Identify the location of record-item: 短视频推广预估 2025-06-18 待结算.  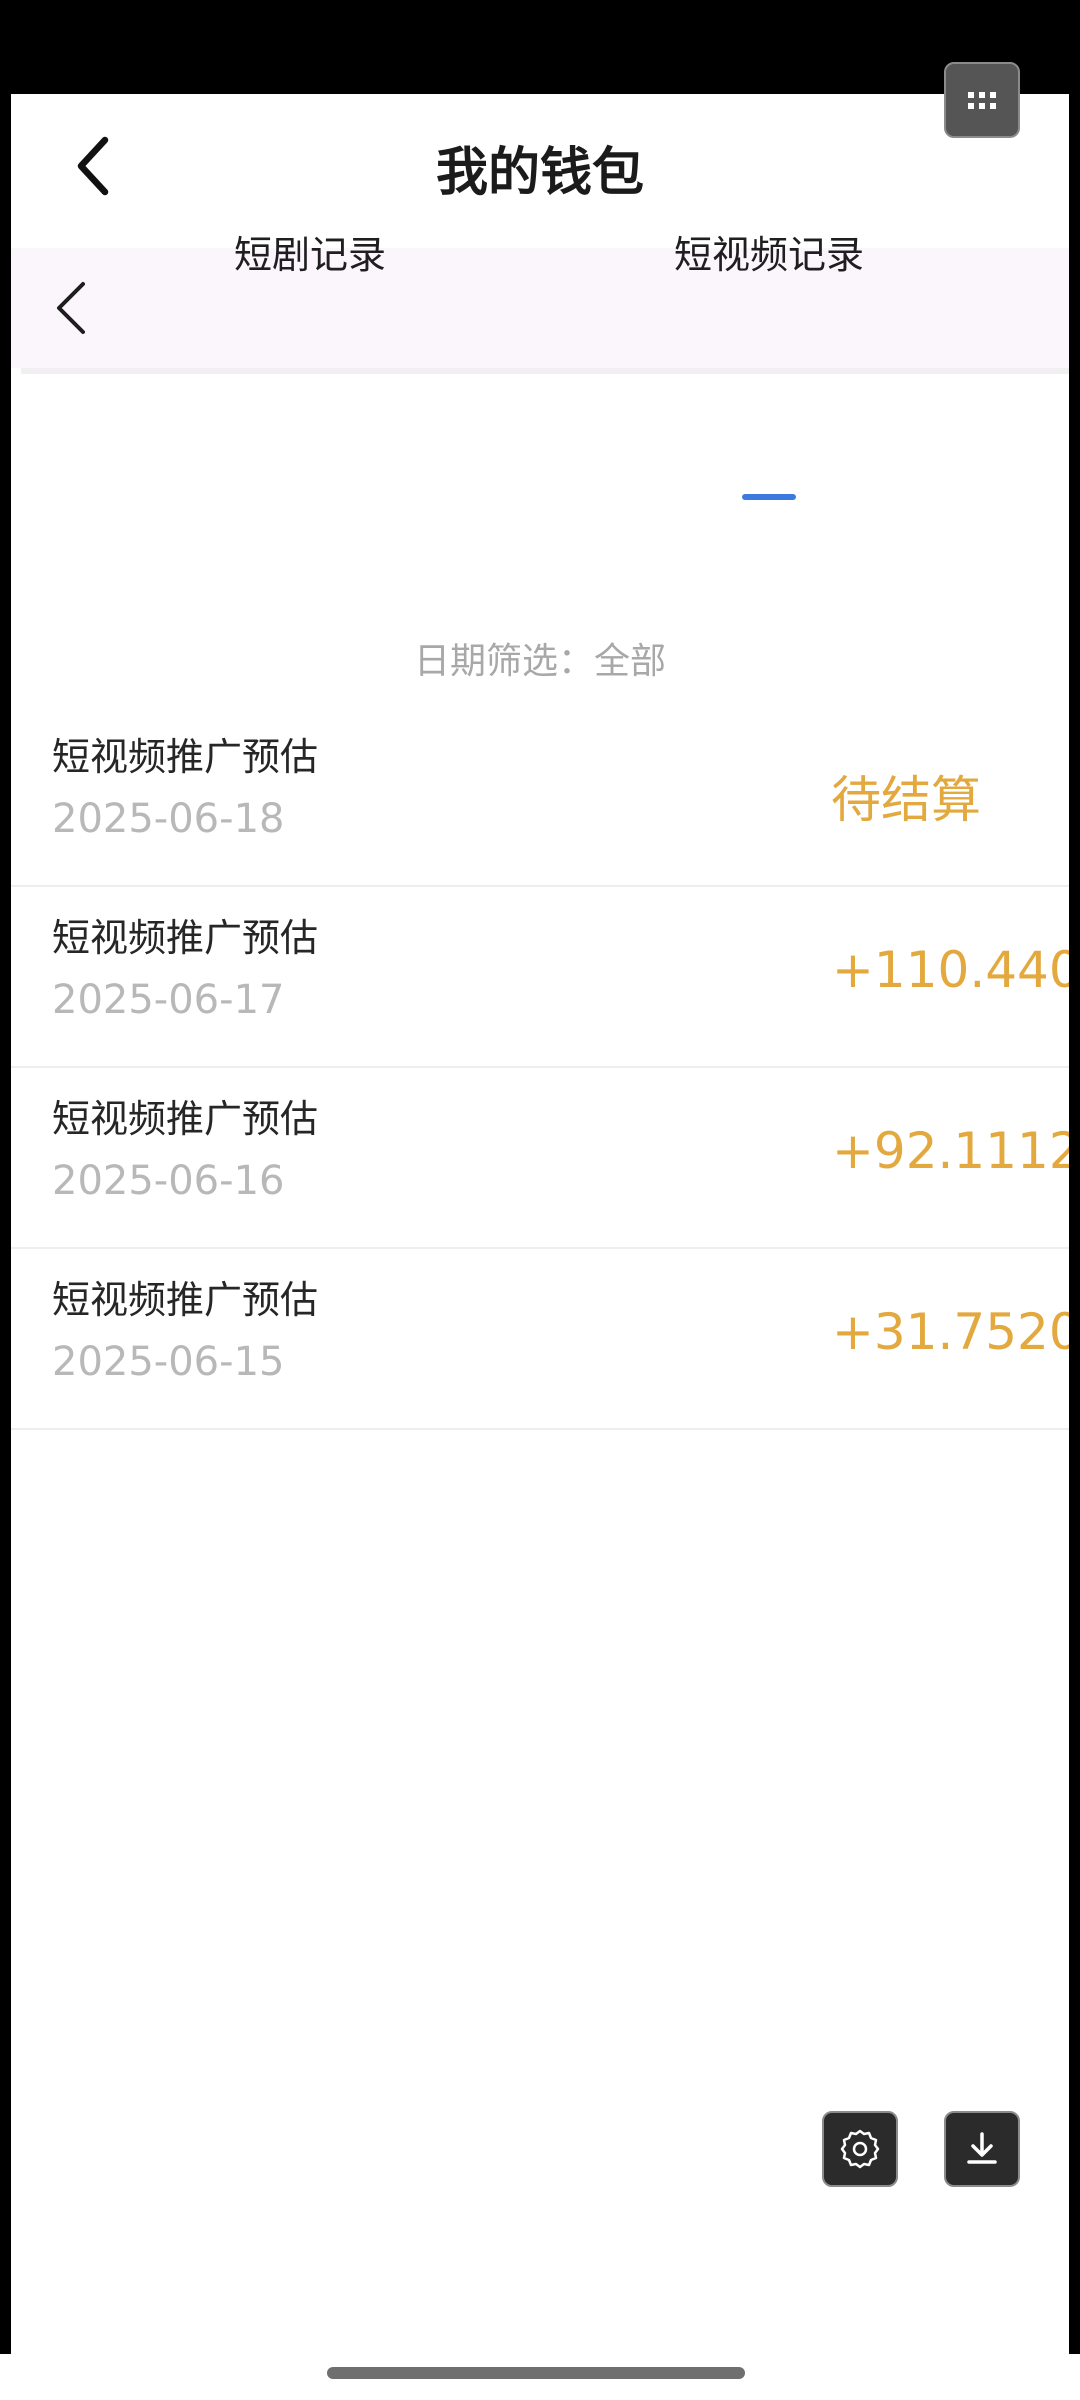
(540, 796).